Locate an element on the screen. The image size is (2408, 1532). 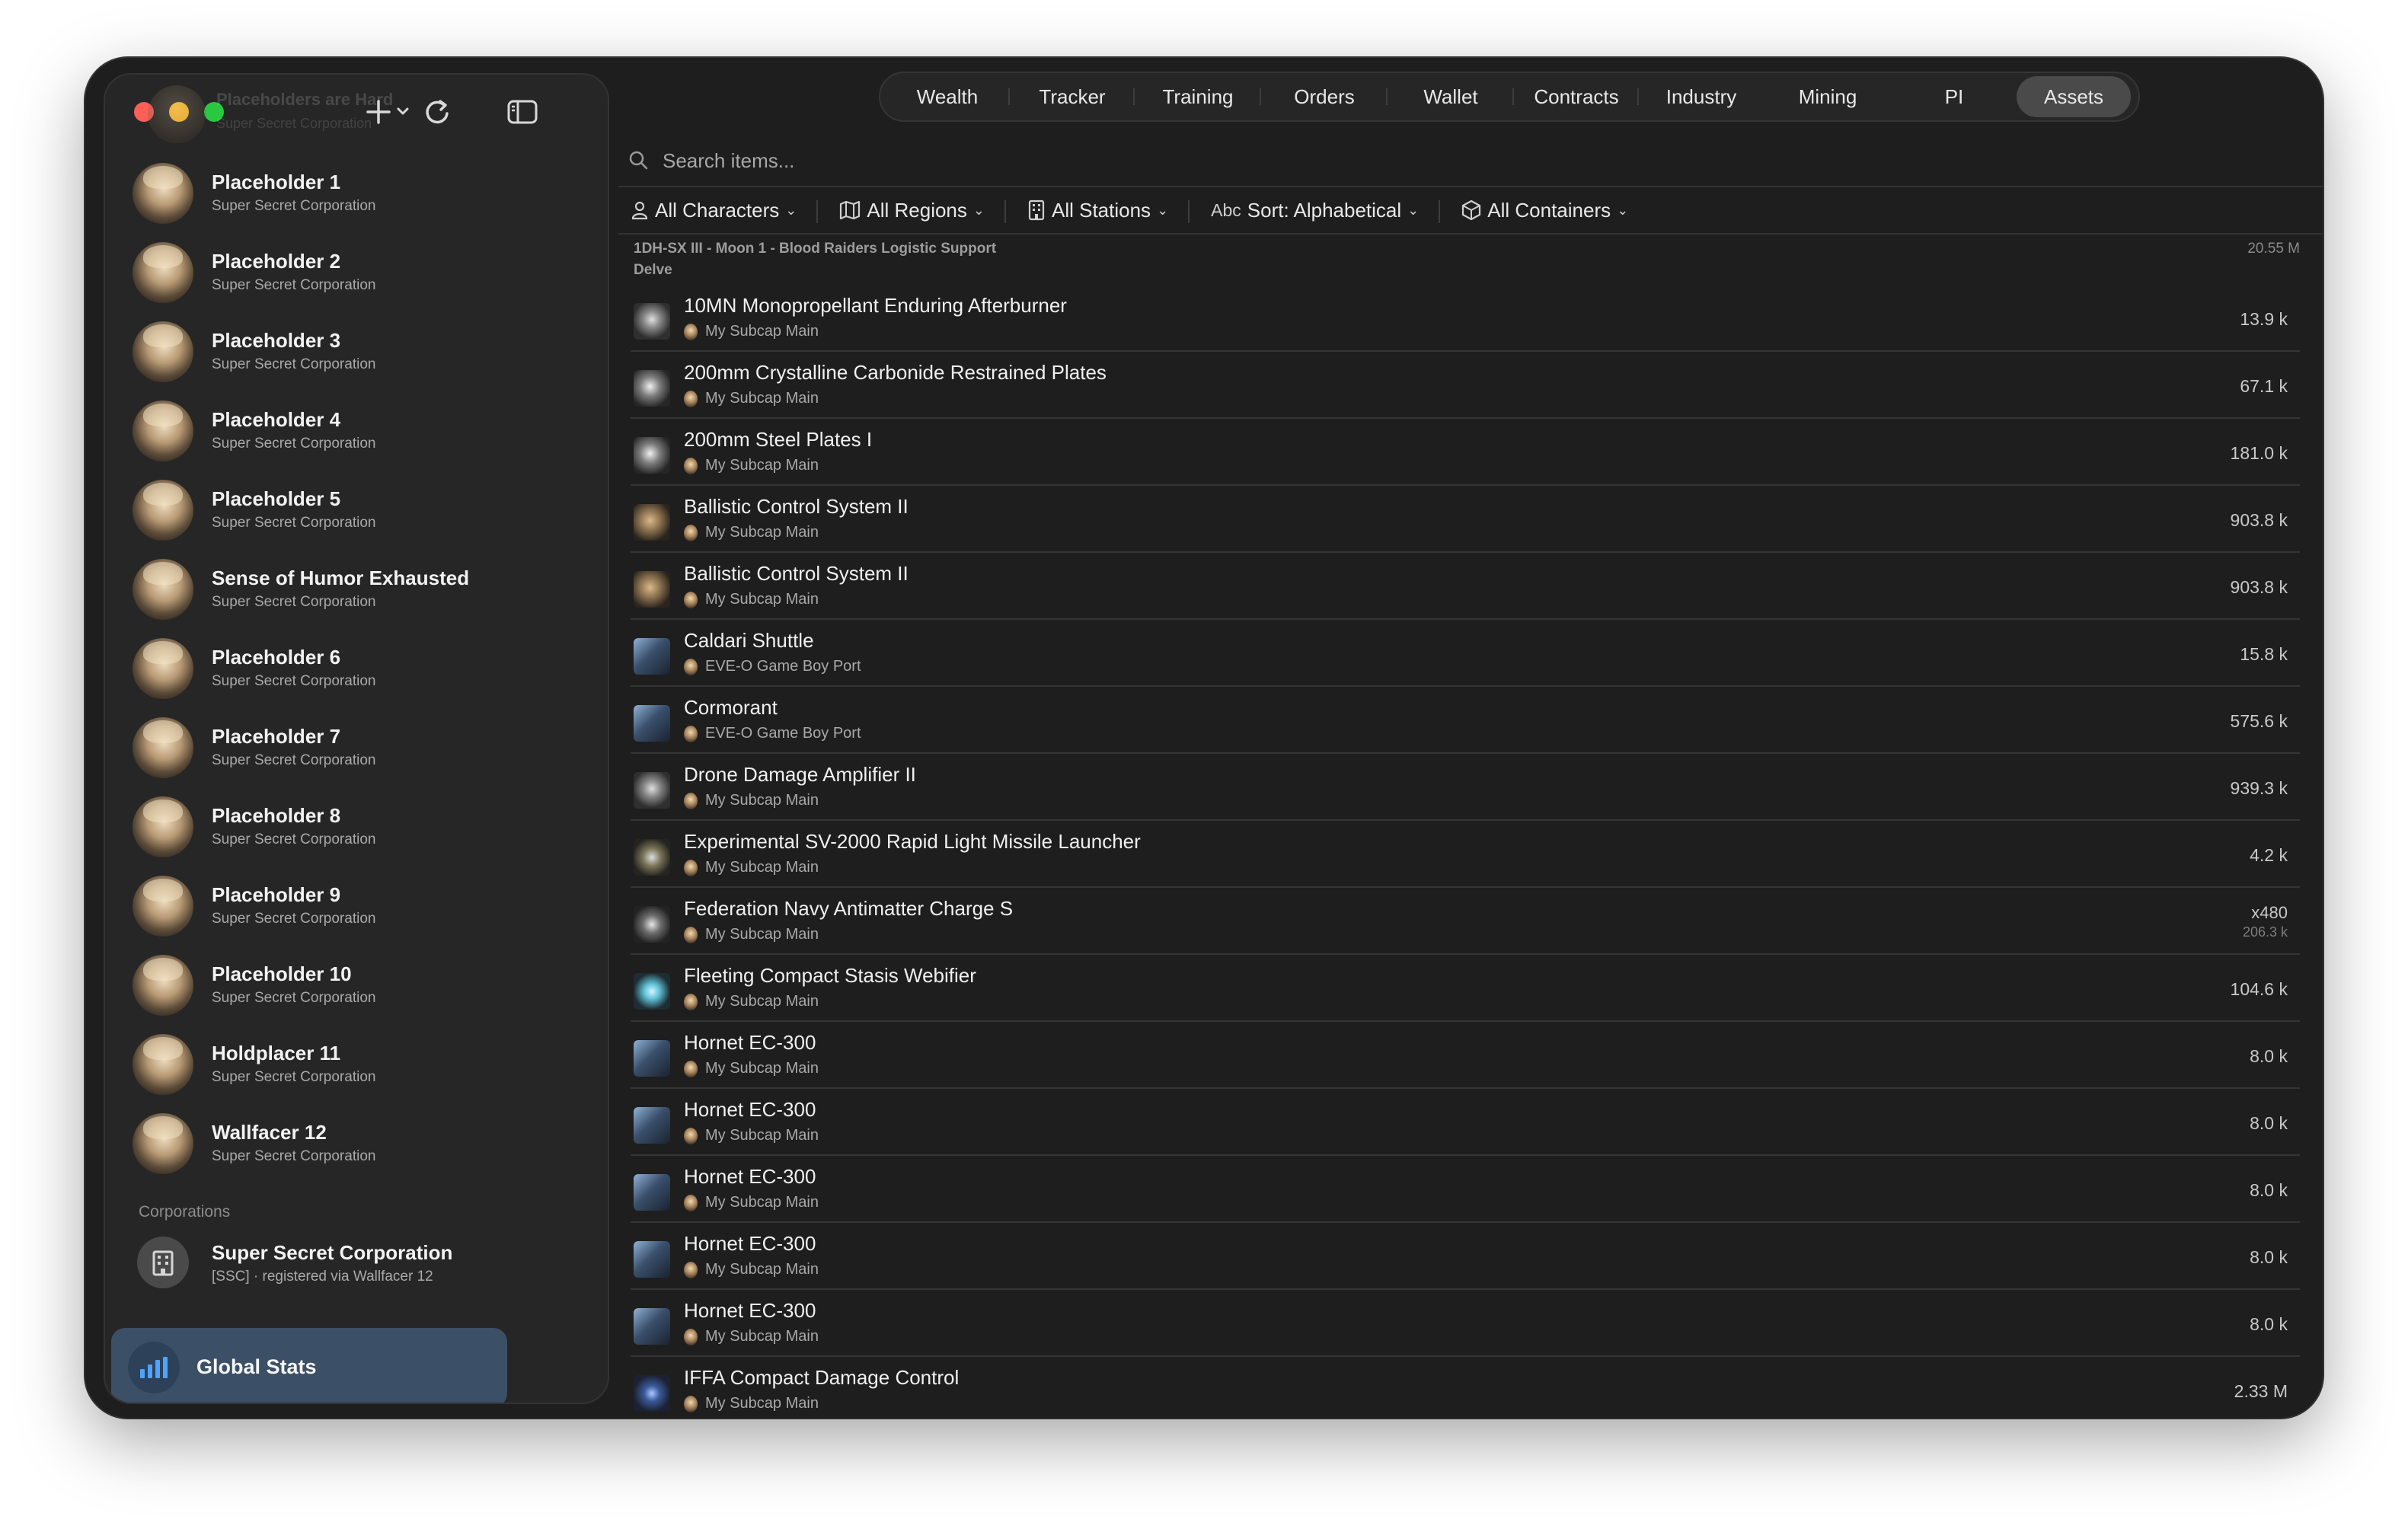
asset-row: Cormorant EVE-O Game Boy Port 575.6 k is located at coordinates (1466, 720).